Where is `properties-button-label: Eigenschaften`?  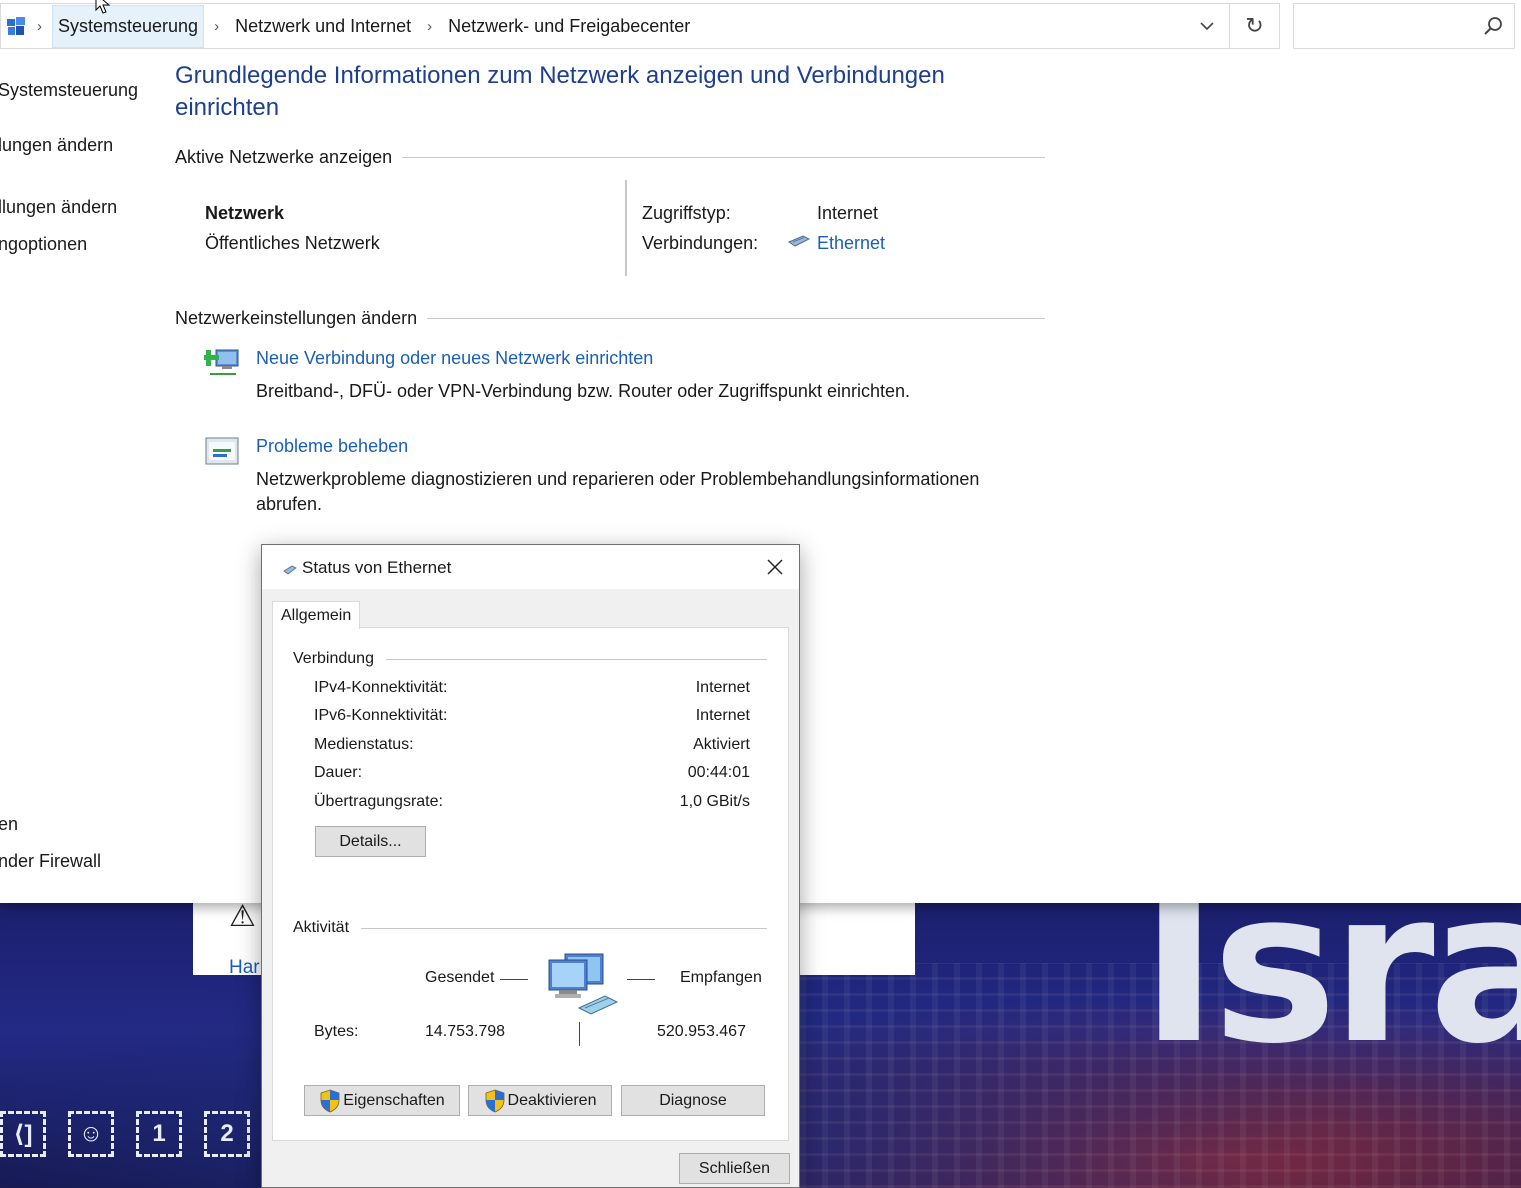
properties-button-label: Eigenschaften is located at coordinates (394, 1100).